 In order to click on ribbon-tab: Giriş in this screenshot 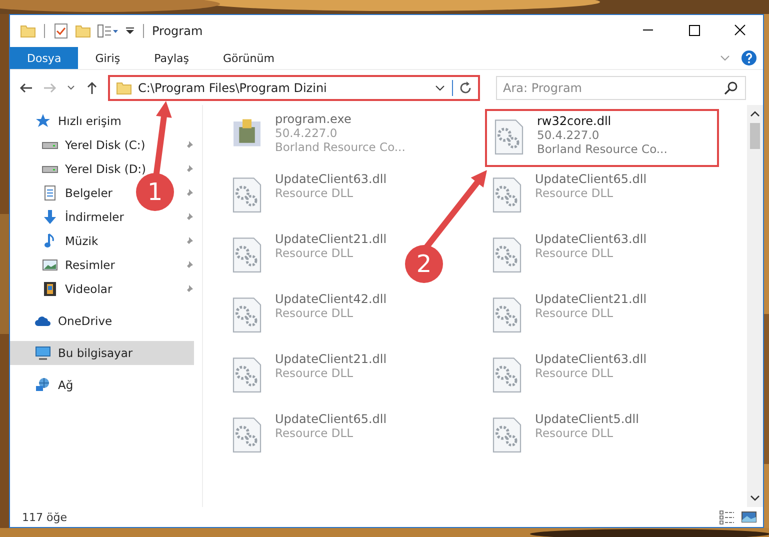, I will do `click(108, 58)`.